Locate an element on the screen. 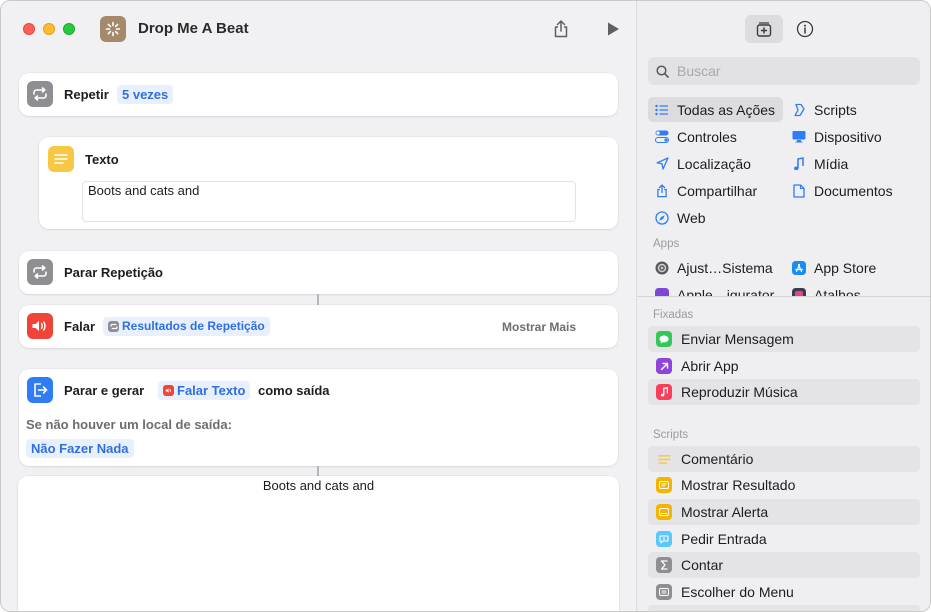 The image size is (931, 612). script-ask-input: Pedir Entrada is located at coordinates (784, 539).